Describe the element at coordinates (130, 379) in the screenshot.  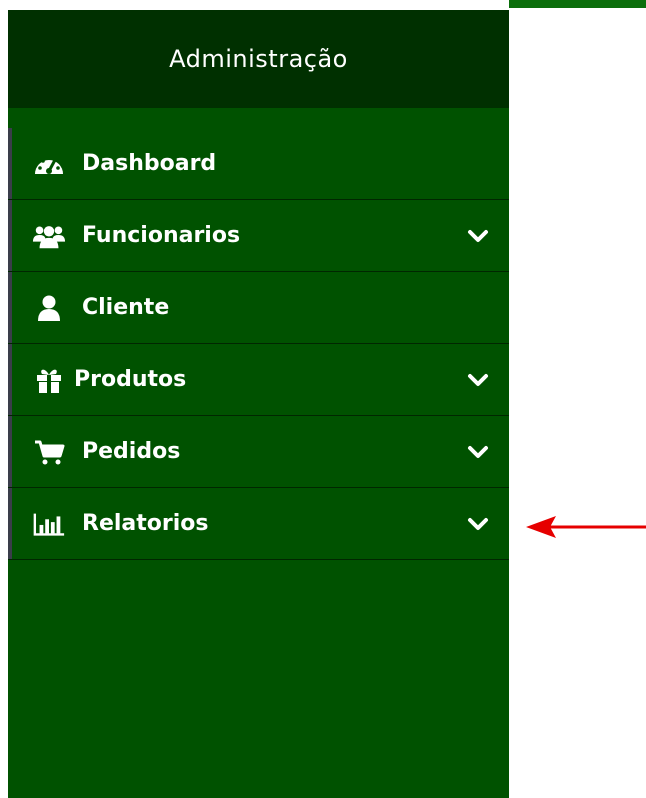
I see `sidebar-item-label: Produtos` at that location.